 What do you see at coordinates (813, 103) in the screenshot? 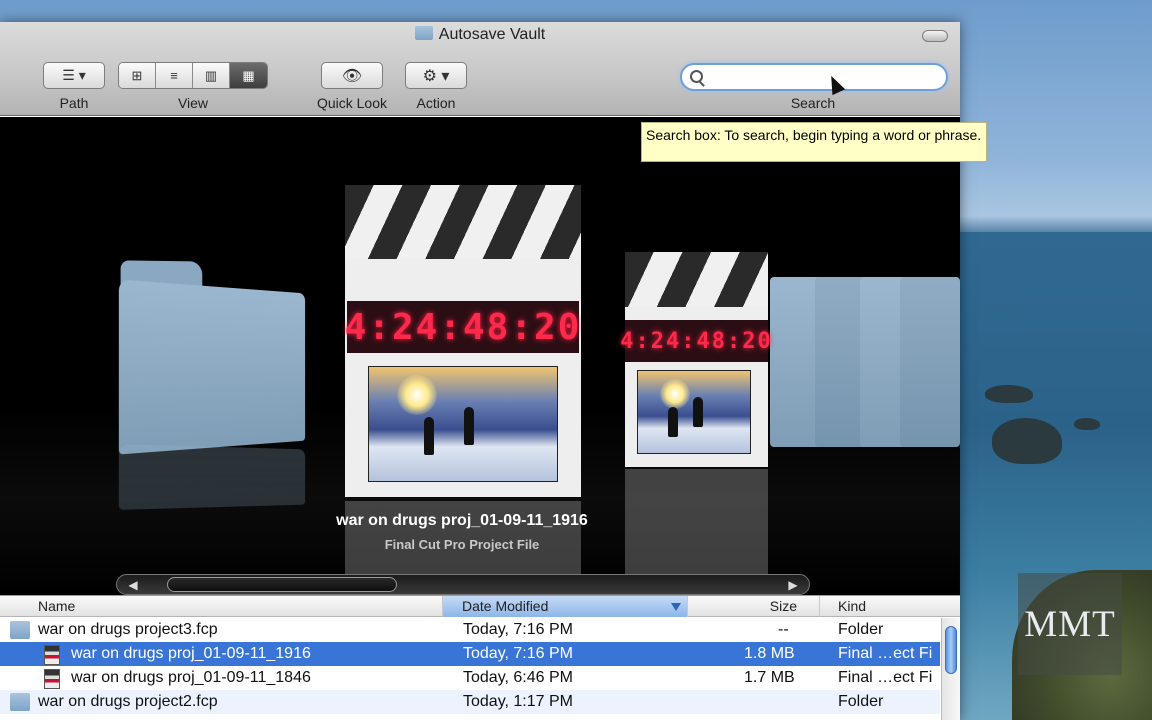
I see `search-label: Search` at bounding box center [813, 103].